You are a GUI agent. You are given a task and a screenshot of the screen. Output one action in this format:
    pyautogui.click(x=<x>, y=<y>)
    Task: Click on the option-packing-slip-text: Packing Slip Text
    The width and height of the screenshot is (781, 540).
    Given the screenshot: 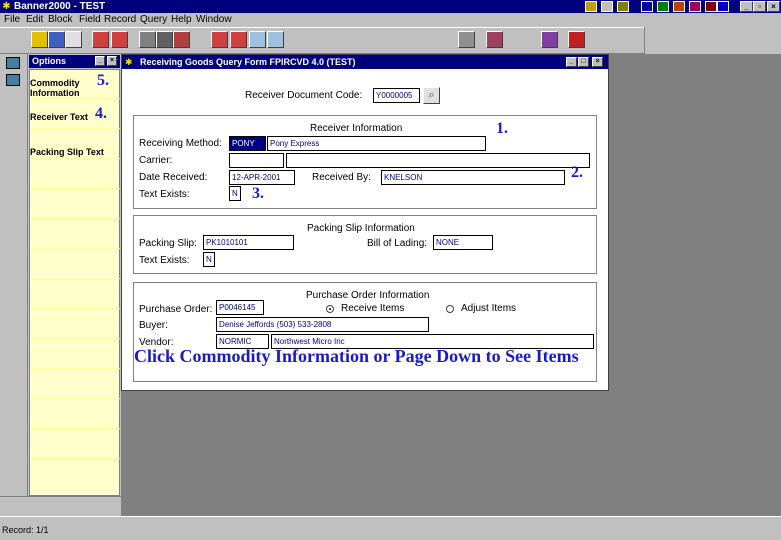 What is the action you would take?
    pyautogui.click(x=75, y=152)
    